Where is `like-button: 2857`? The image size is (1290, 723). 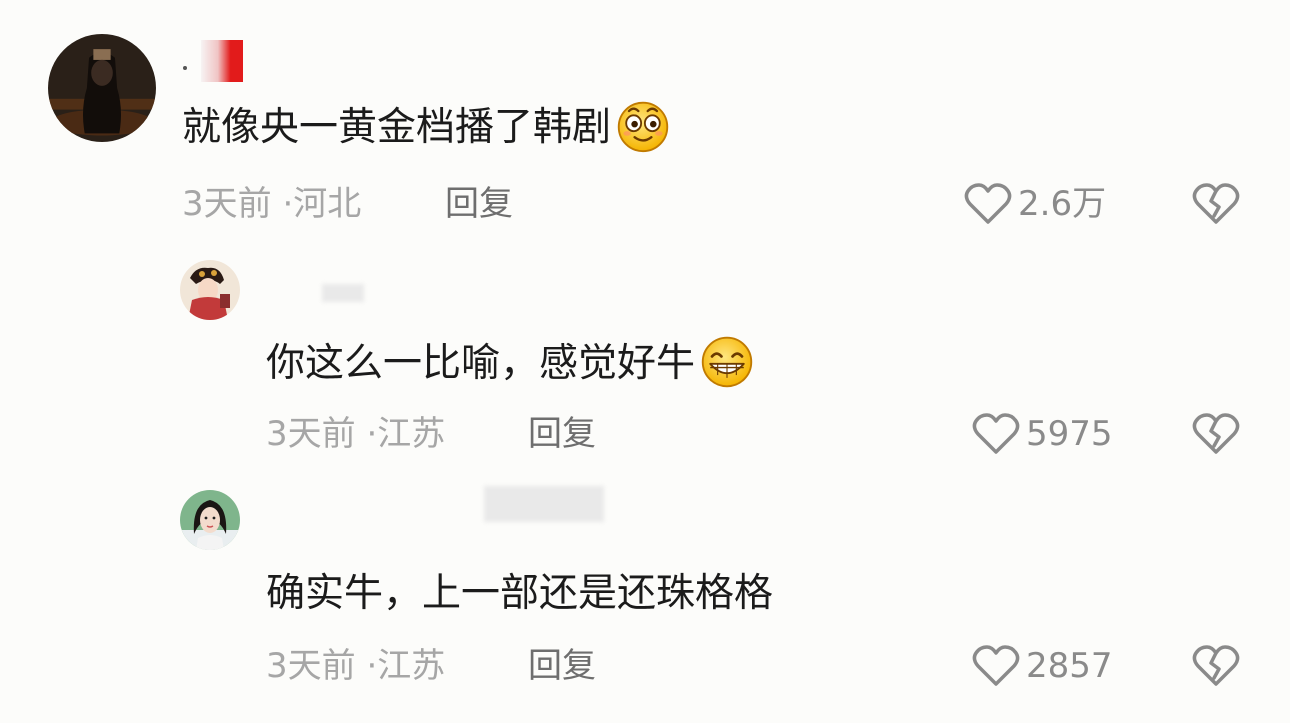 like-button: 2857 is located at coordinates (1042, 666).